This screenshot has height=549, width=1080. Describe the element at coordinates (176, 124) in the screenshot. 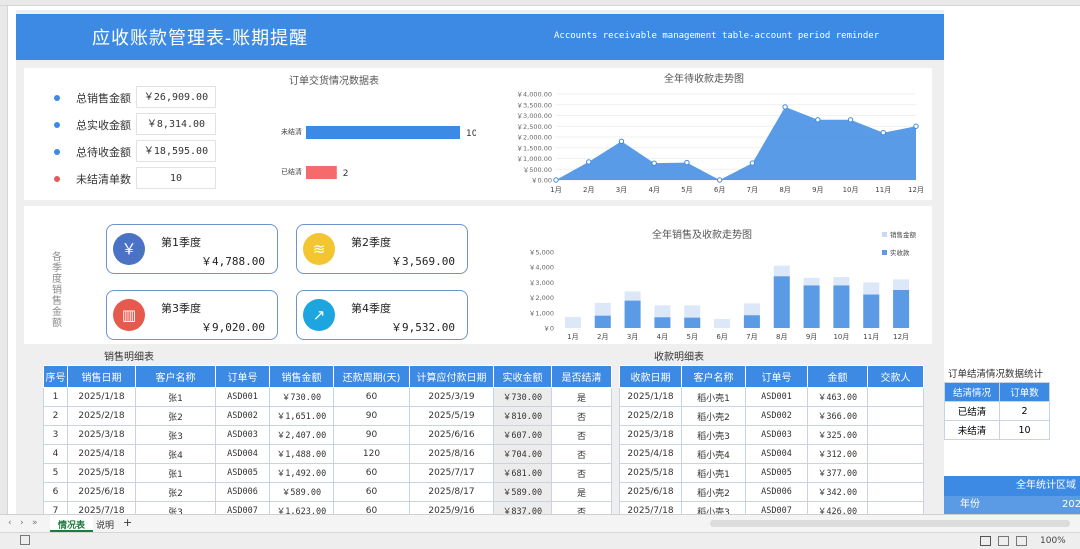

I see `kpi-value: ￥8,314.00` at that location.